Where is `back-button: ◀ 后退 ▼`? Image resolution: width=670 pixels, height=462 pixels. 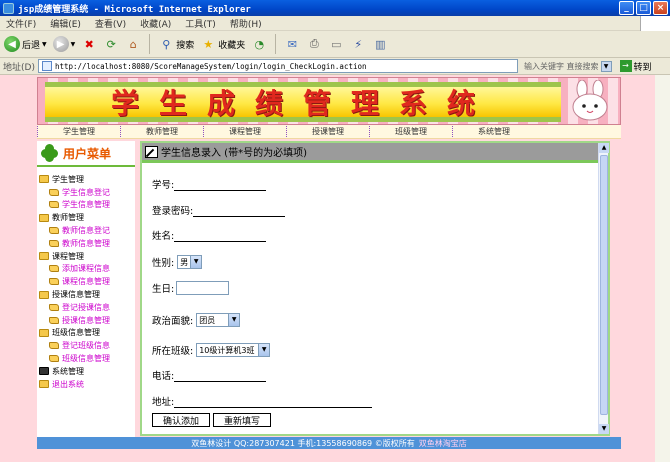 back-button: ◀ 后退 ▼ is located at coordinates (25, 44).